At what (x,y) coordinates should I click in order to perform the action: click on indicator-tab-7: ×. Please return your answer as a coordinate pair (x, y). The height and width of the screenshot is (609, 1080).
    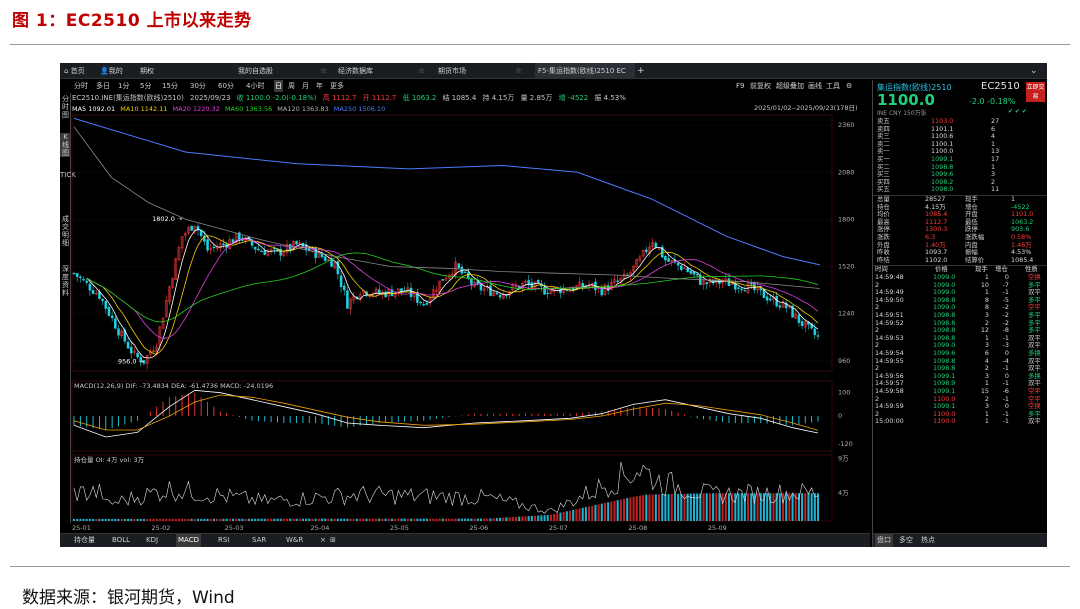
    Looking at the image, I should click on (323, 540).